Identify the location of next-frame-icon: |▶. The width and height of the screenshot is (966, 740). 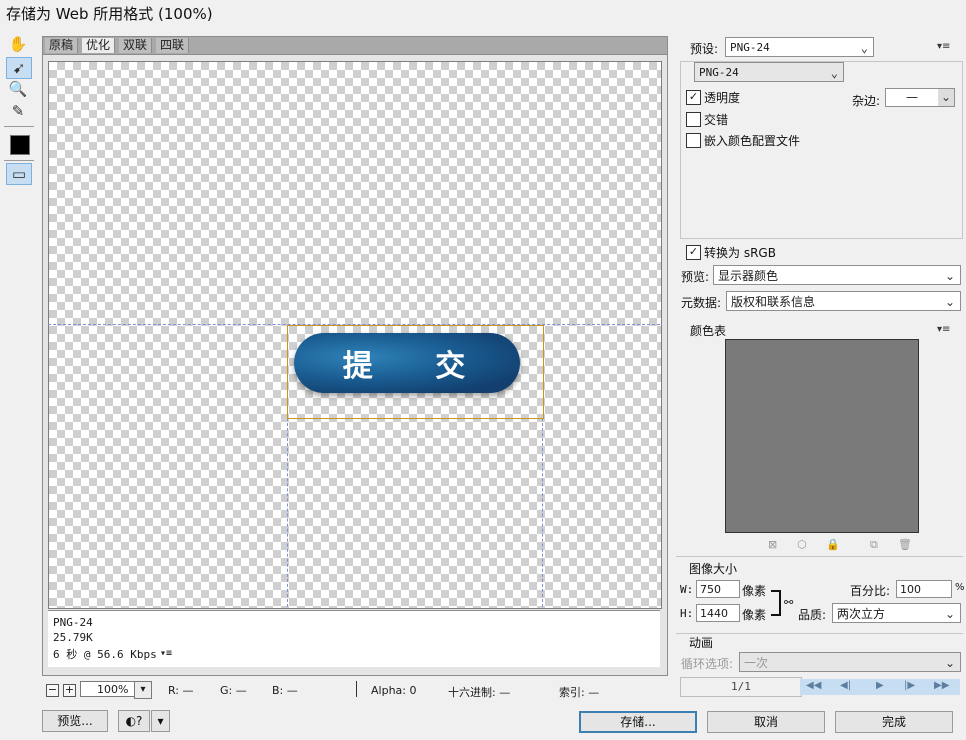
(909, 685).